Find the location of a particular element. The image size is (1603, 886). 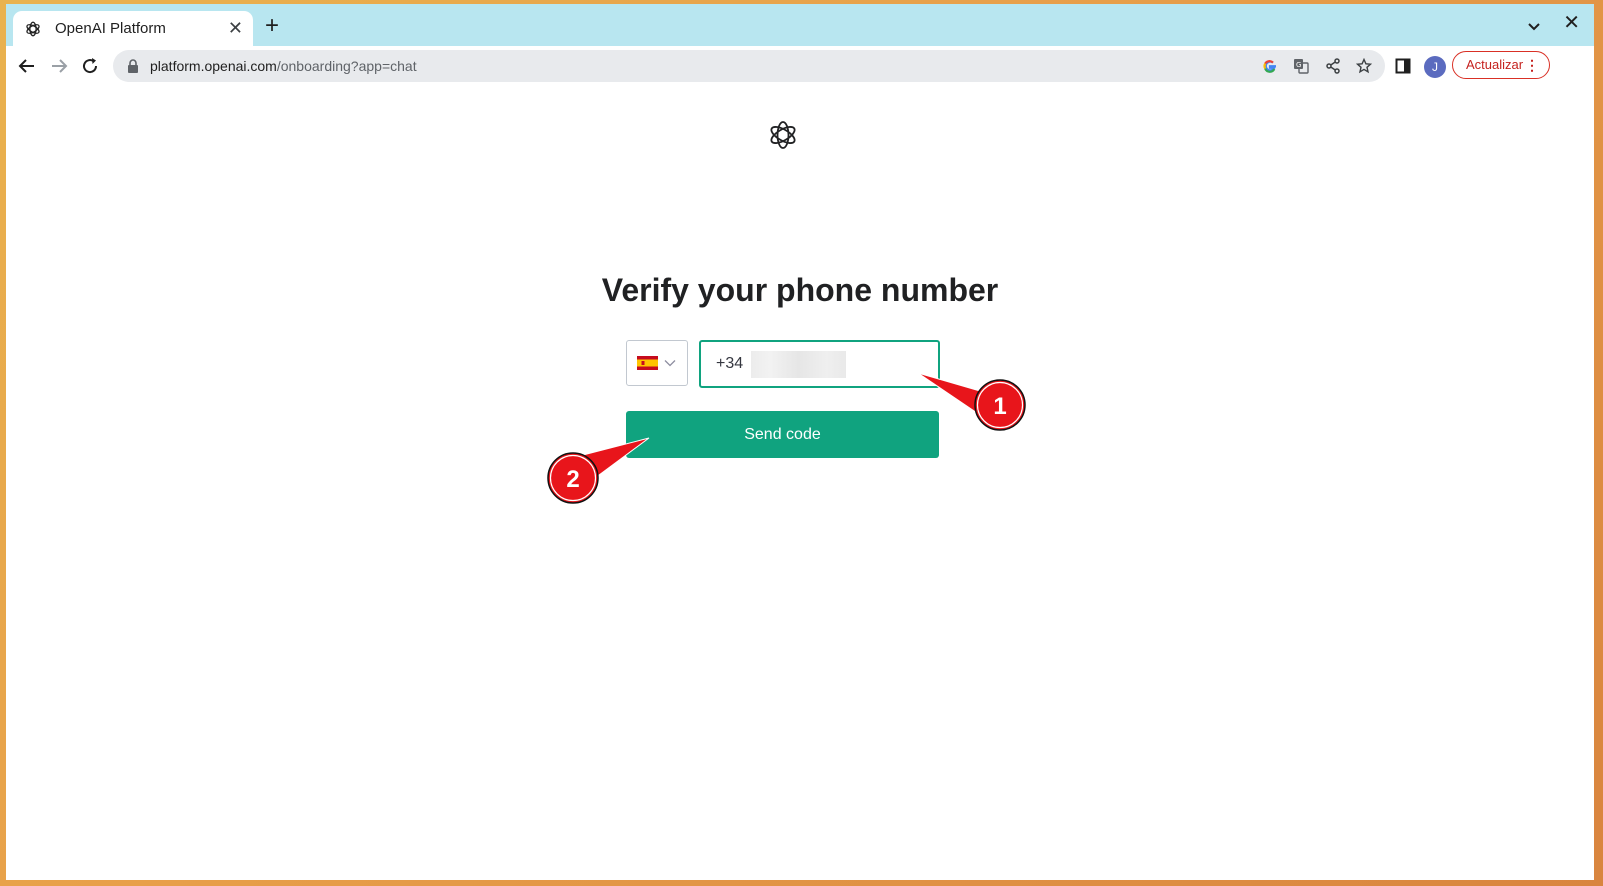

country-code-prefix: +34 is located at coordinates (730, 363).